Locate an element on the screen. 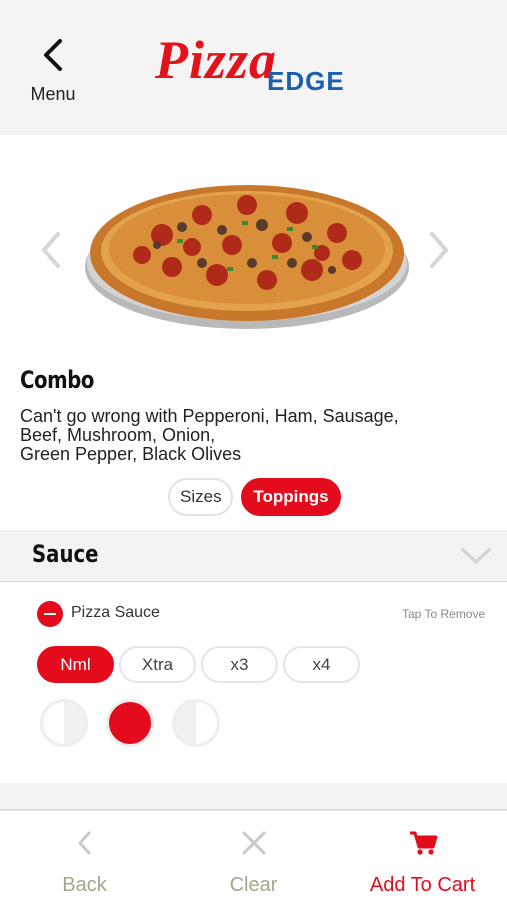 Image resolution: width=507 pixels, height=900 pixels. amount-options: Nml Xtra x3 x4 is located at coordinates (198, 664).